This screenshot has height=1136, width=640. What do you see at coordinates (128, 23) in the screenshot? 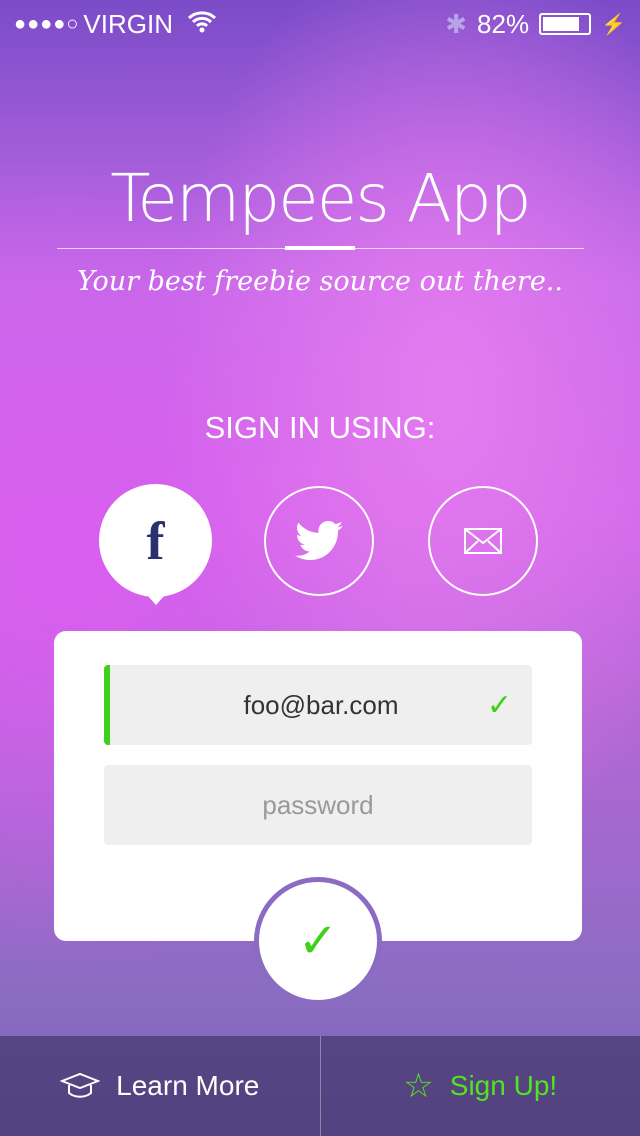
I see `carrier: VIRGIN` at bounding box center [128, 23].